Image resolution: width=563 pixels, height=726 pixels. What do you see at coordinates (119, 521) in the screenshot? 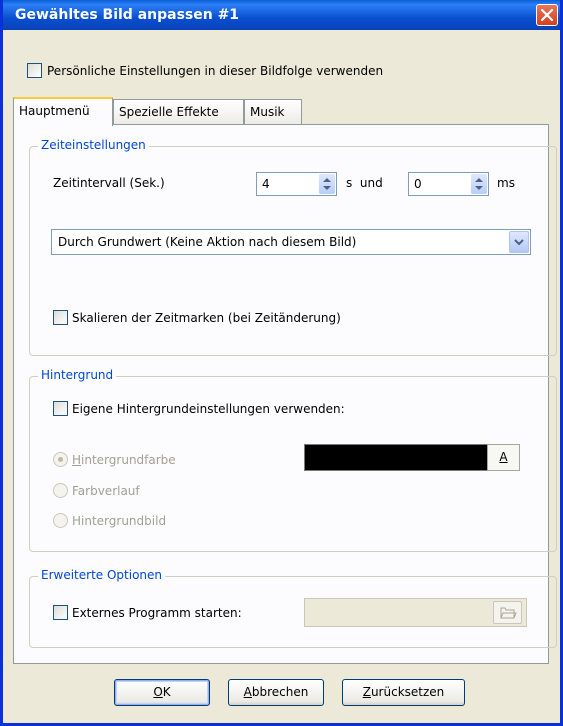
I see `background-image-label: Hintergrundbild` at bounding box center [119, 521].